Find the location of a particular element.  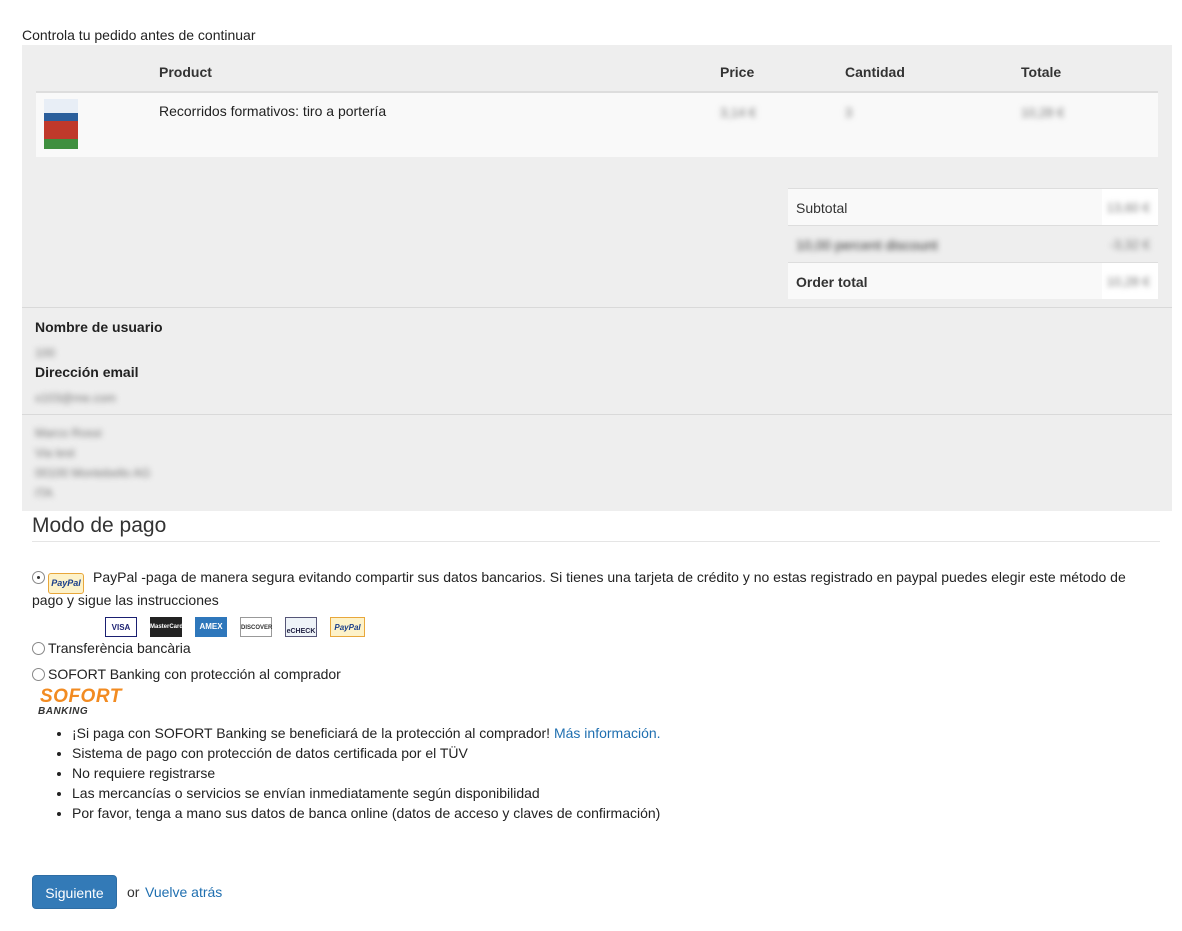

header-total: Totale is located at coordinates (1041, 72).